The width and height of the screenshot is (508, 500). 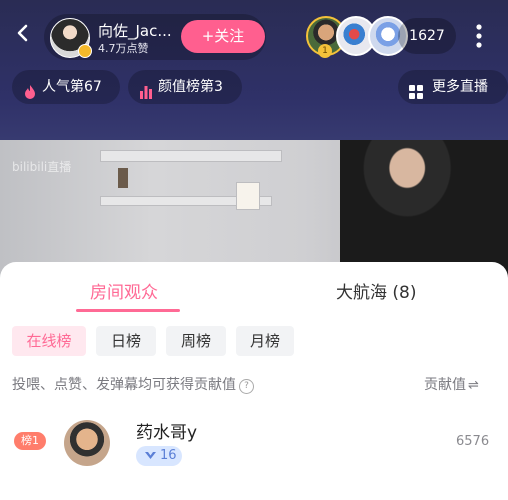 I want to click on sort-icon: ⇌, so click(x=473, y=385).